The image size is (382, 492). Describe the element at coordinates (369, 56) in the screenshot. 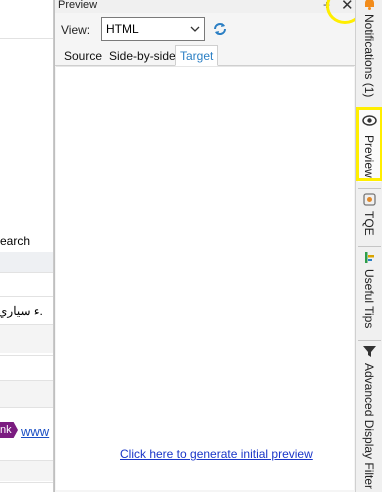

I see `dock-label: Notifications (1)` at that location.